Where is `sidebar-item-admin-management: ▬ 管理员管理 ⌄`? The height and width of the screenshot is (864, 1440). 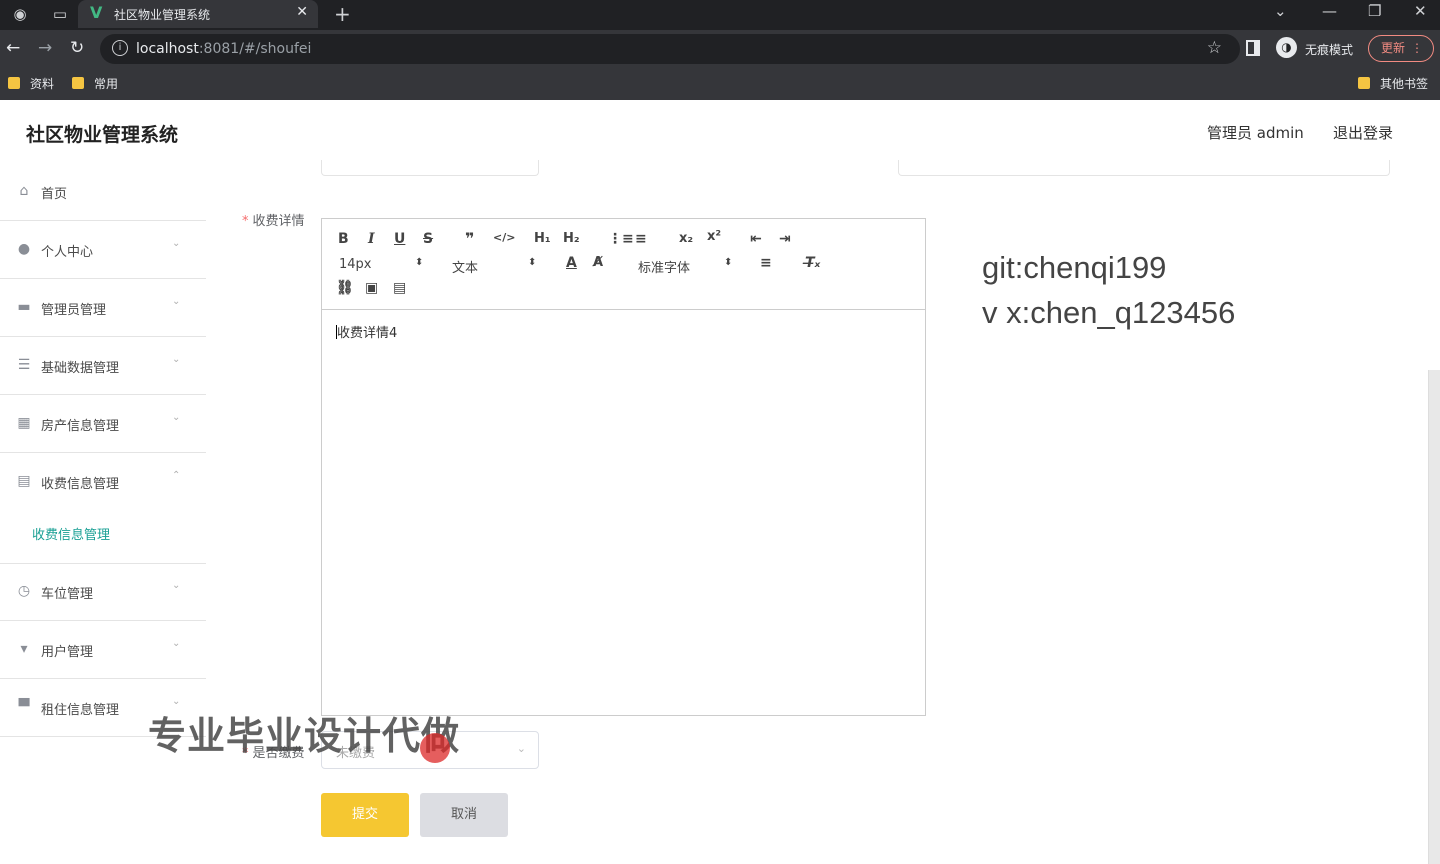
sidebar-item-admin-management: ▬ 管理员管理 ⌄ is located at coordinates (103, 308).